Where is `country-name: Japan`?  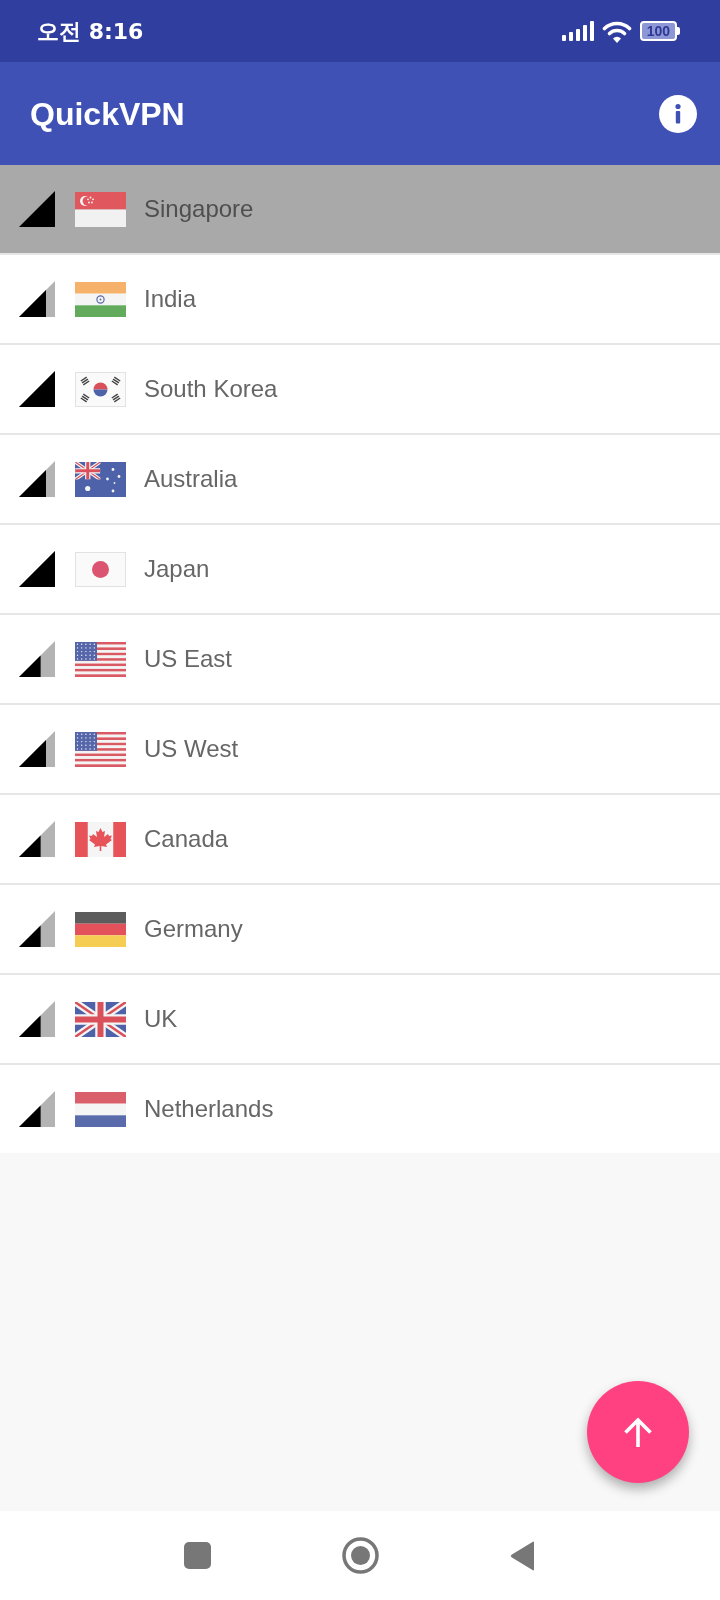
country-name: Japan is located at coordinates (177, 569).